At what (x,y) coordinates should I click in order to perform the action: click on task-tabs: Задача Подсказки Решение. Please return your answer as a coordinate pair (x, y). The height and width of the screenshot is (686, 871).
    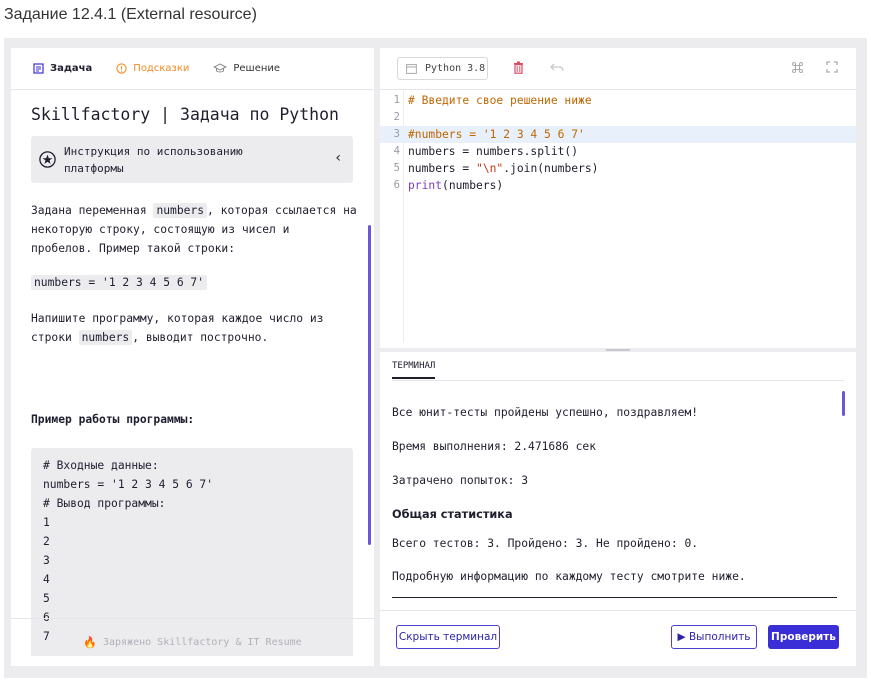
    Looking at the image, I should click on (192, 69).